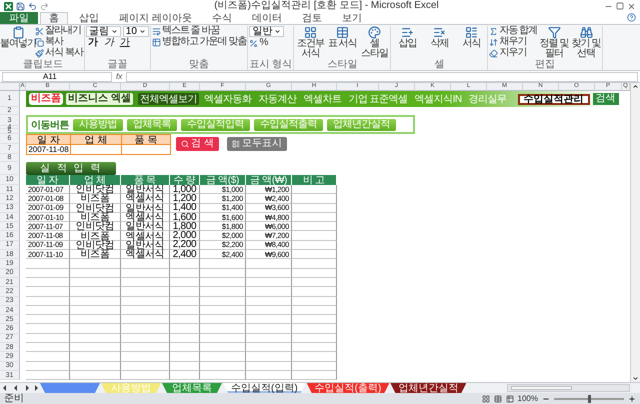  Describe the element at coordinates (471, 37) in the screenshot. I see `ribbon-button: 서식` at that location.